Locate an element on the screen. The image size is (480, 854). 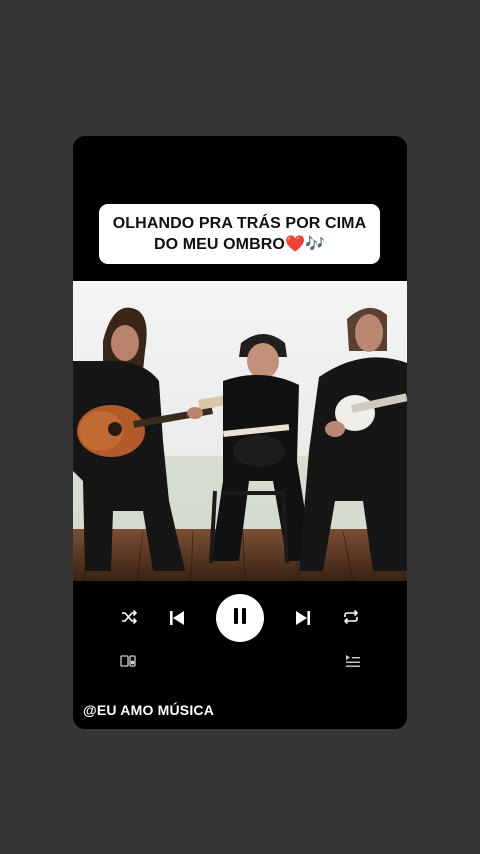
pause-button is located at coordinates (240, 618).